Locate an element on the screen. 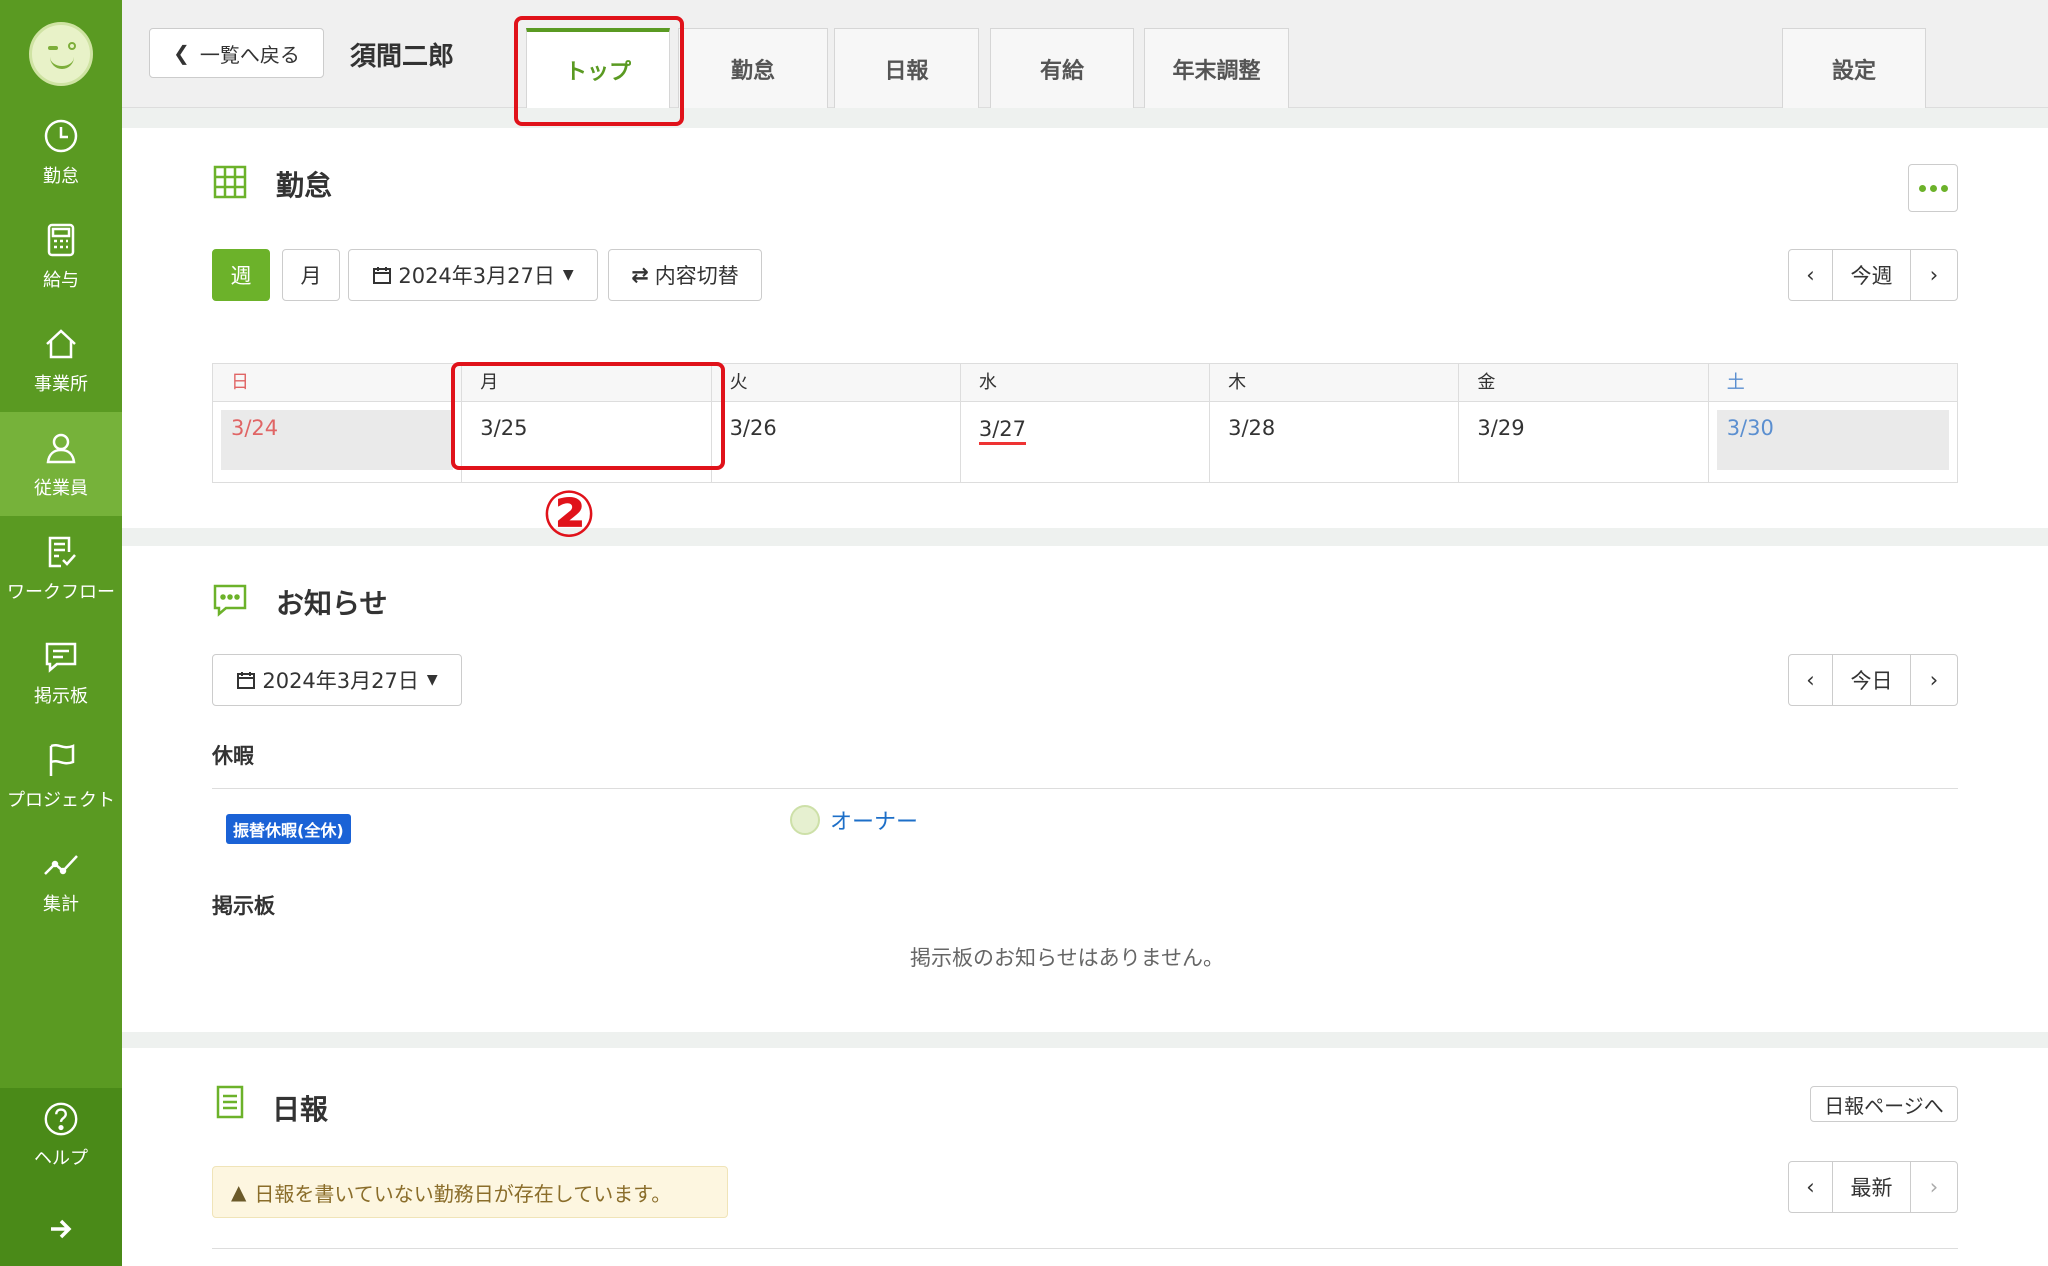 Image resolution: width=2048 pixels, height=1266 pixels. sidebar: 勤怠 給与 事業所 従業員 ワークフロー 掲示板 プロジェクト 集計 ヘルプ is located at coordinates (61, 633).